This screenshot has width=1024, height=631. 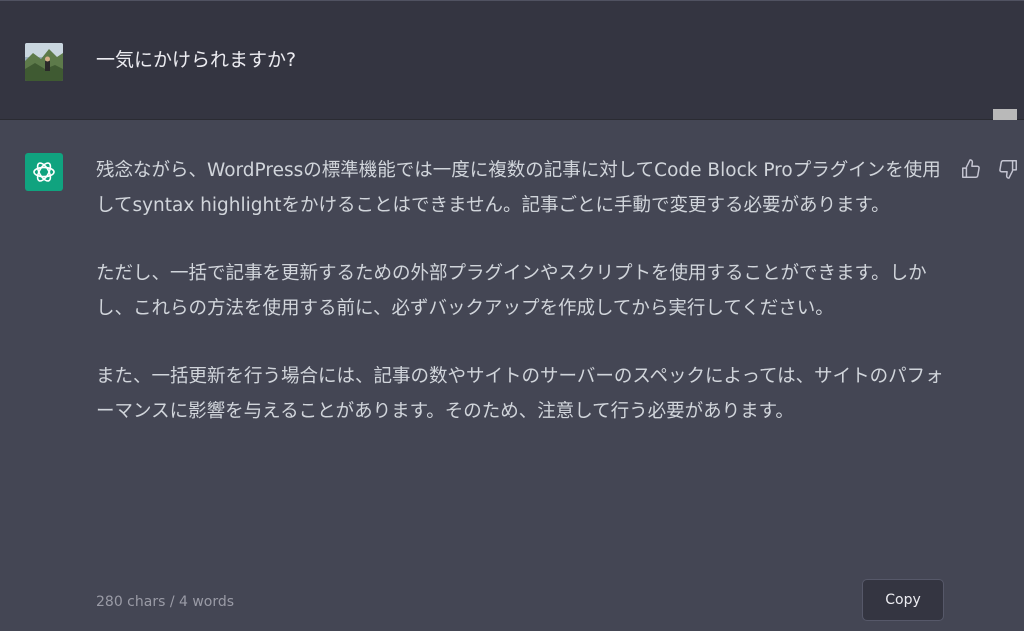 I want to click on reply-stats: 280 chars / 4 words, so click(x=165, y=602).